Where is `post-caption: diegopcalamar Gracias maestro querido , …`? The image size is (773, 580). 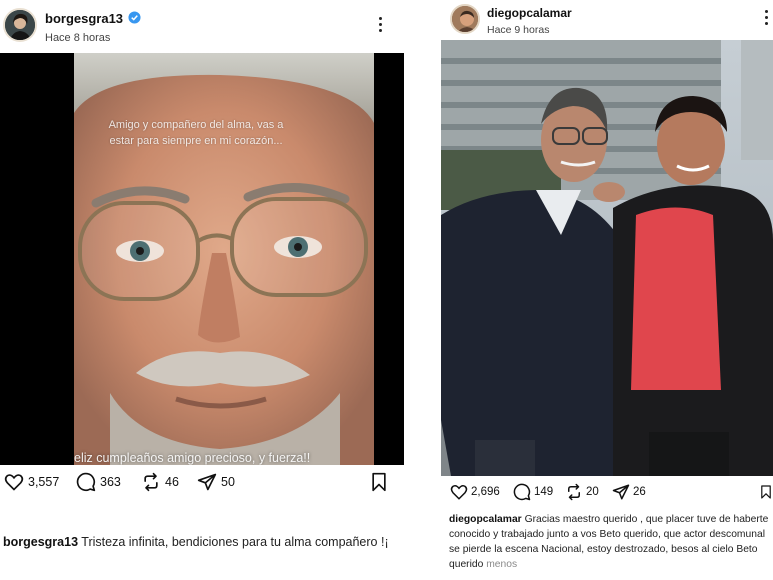 post-caption: diegopcalamar Gracias maestro querido , … is located at coordinates (610, 542).